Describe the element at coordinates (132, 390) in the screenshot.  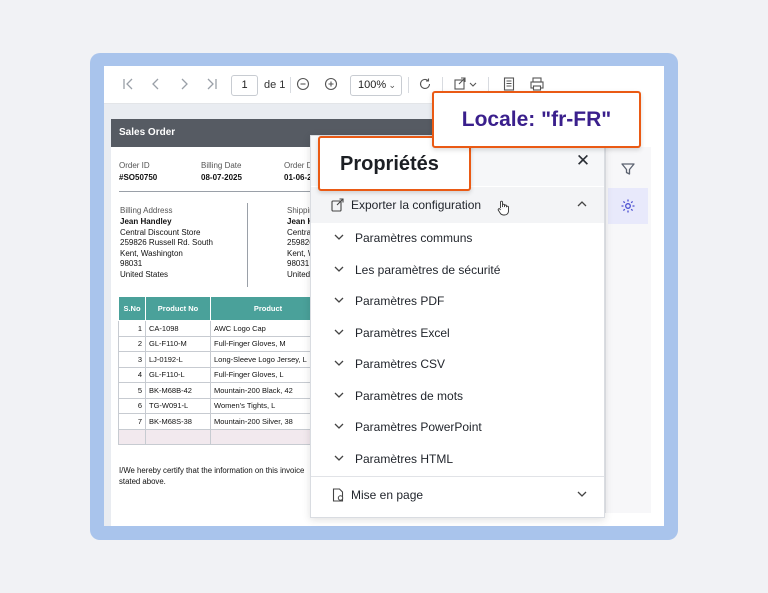
I see `cell-sno: 5` at that location.